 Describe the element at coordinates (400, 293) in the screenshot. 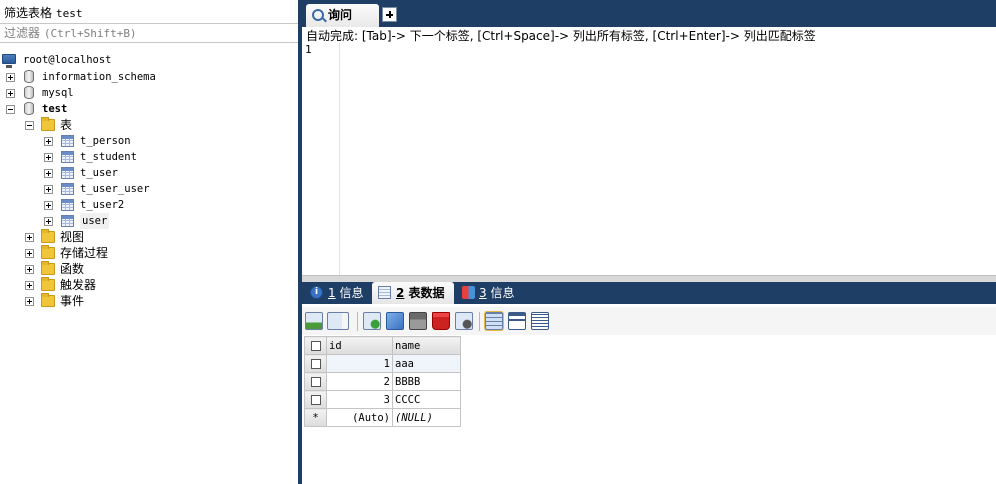

I see `tab-table-data-num: 2` at that location.